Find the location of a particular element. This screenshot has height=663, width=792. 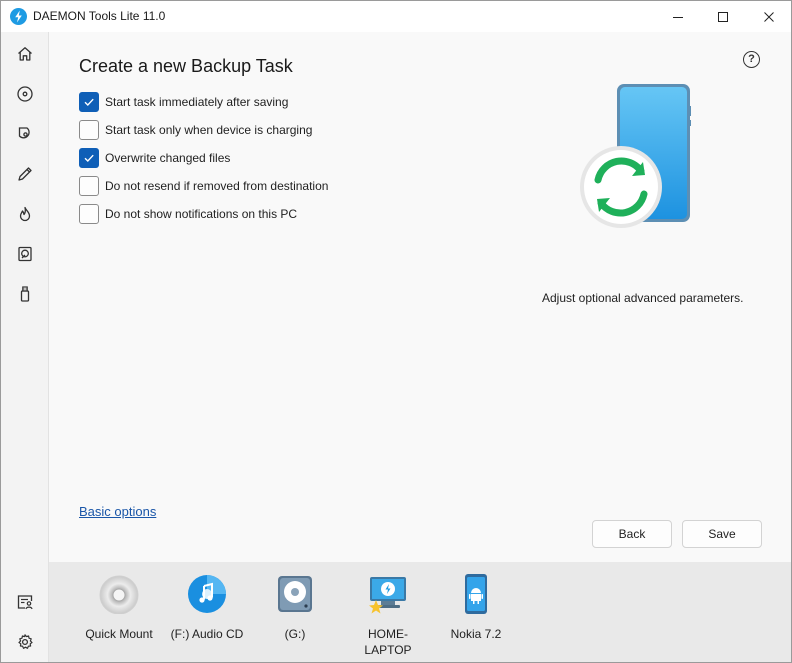

close-button is located at coordinates (768, 16).